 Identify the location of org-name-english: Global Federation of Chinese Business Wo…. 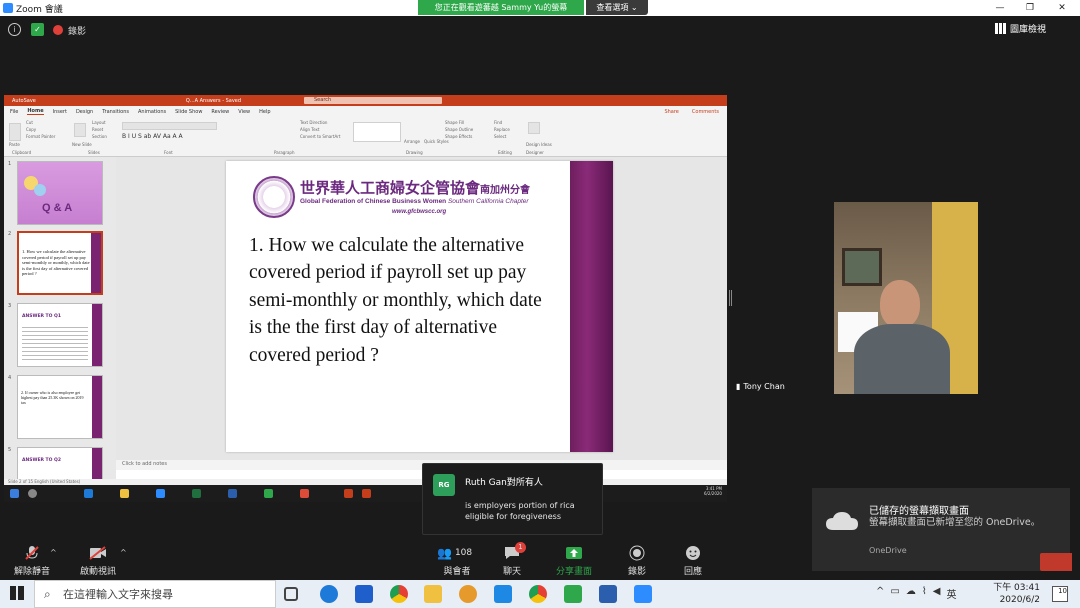
(414, 201).